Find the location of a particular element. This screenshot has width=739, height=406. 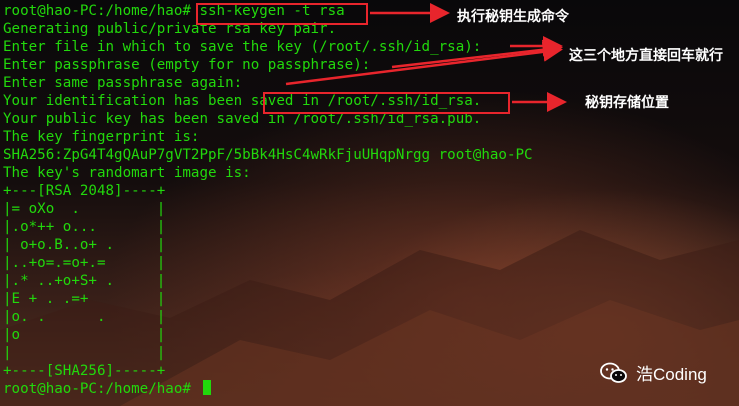

annotation-location-note: 秘钥存储位置 is located at coordinates (627, 102).